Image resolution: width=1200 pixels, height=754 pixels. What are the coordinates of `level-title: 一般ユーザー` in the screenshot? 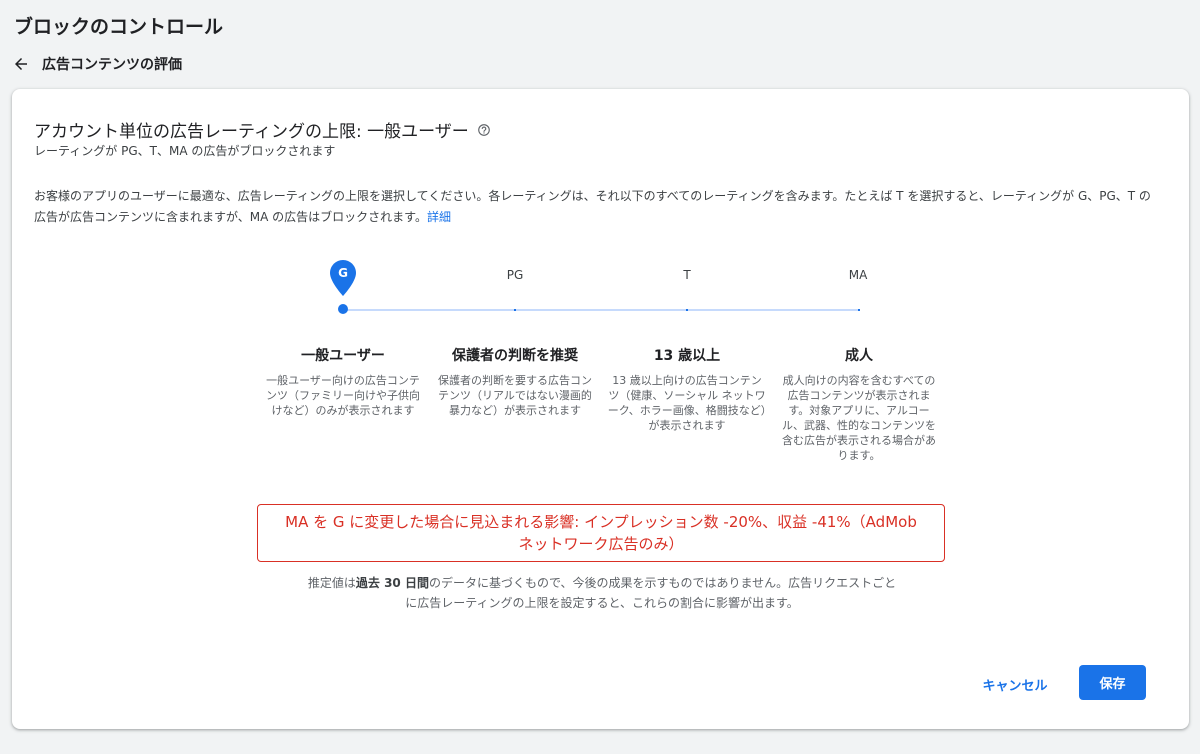 It's located at (343, 356).